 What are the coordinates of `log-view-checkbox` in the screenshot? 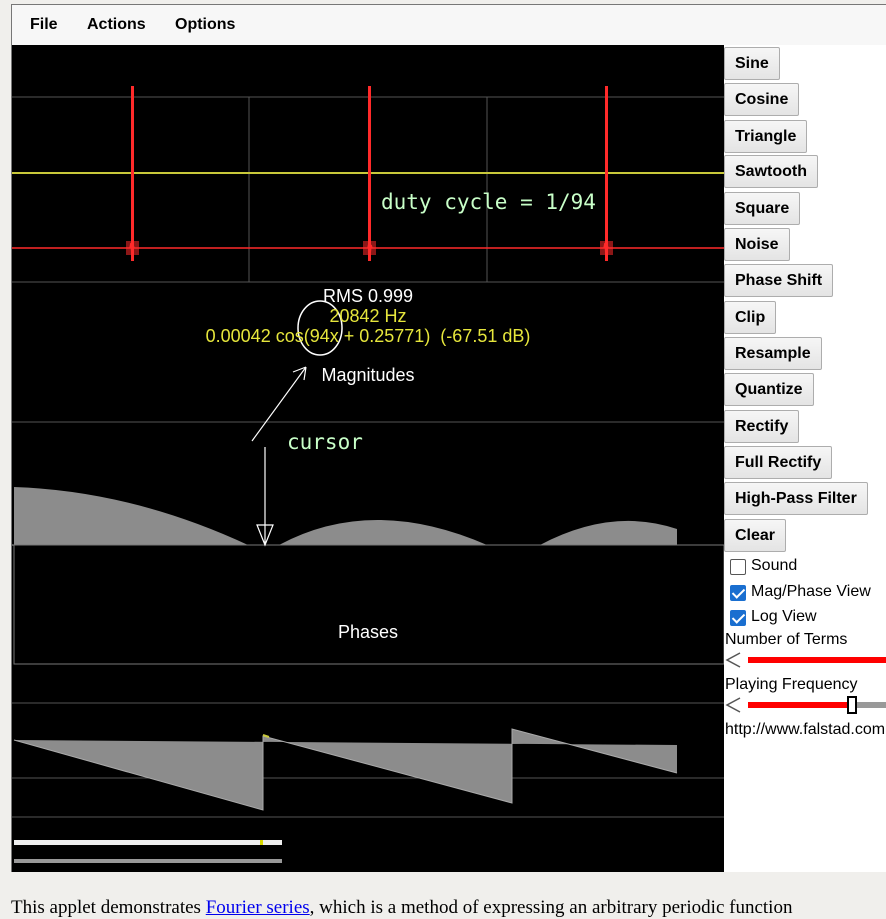 It's located at (738, 618).